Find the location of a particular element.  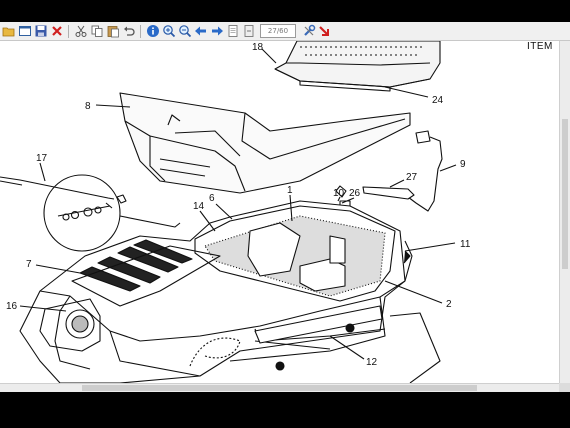

horizontal-scroll-thumb is located at coordinates (279, 388).